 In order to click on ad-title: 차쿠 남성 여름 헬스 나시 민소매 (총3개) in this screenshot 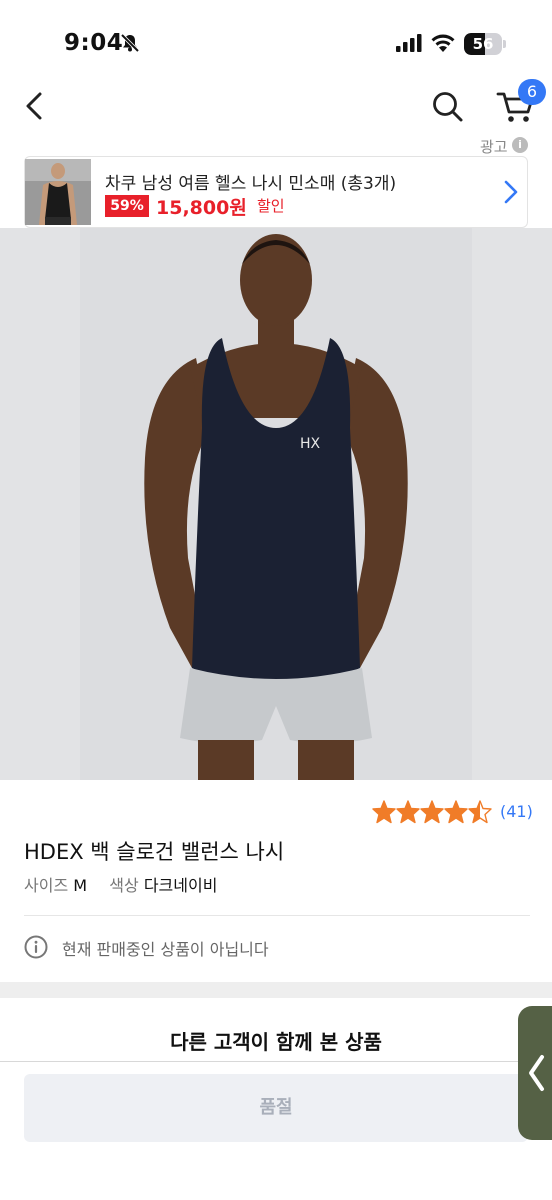, I will do `click(251, 184)`.